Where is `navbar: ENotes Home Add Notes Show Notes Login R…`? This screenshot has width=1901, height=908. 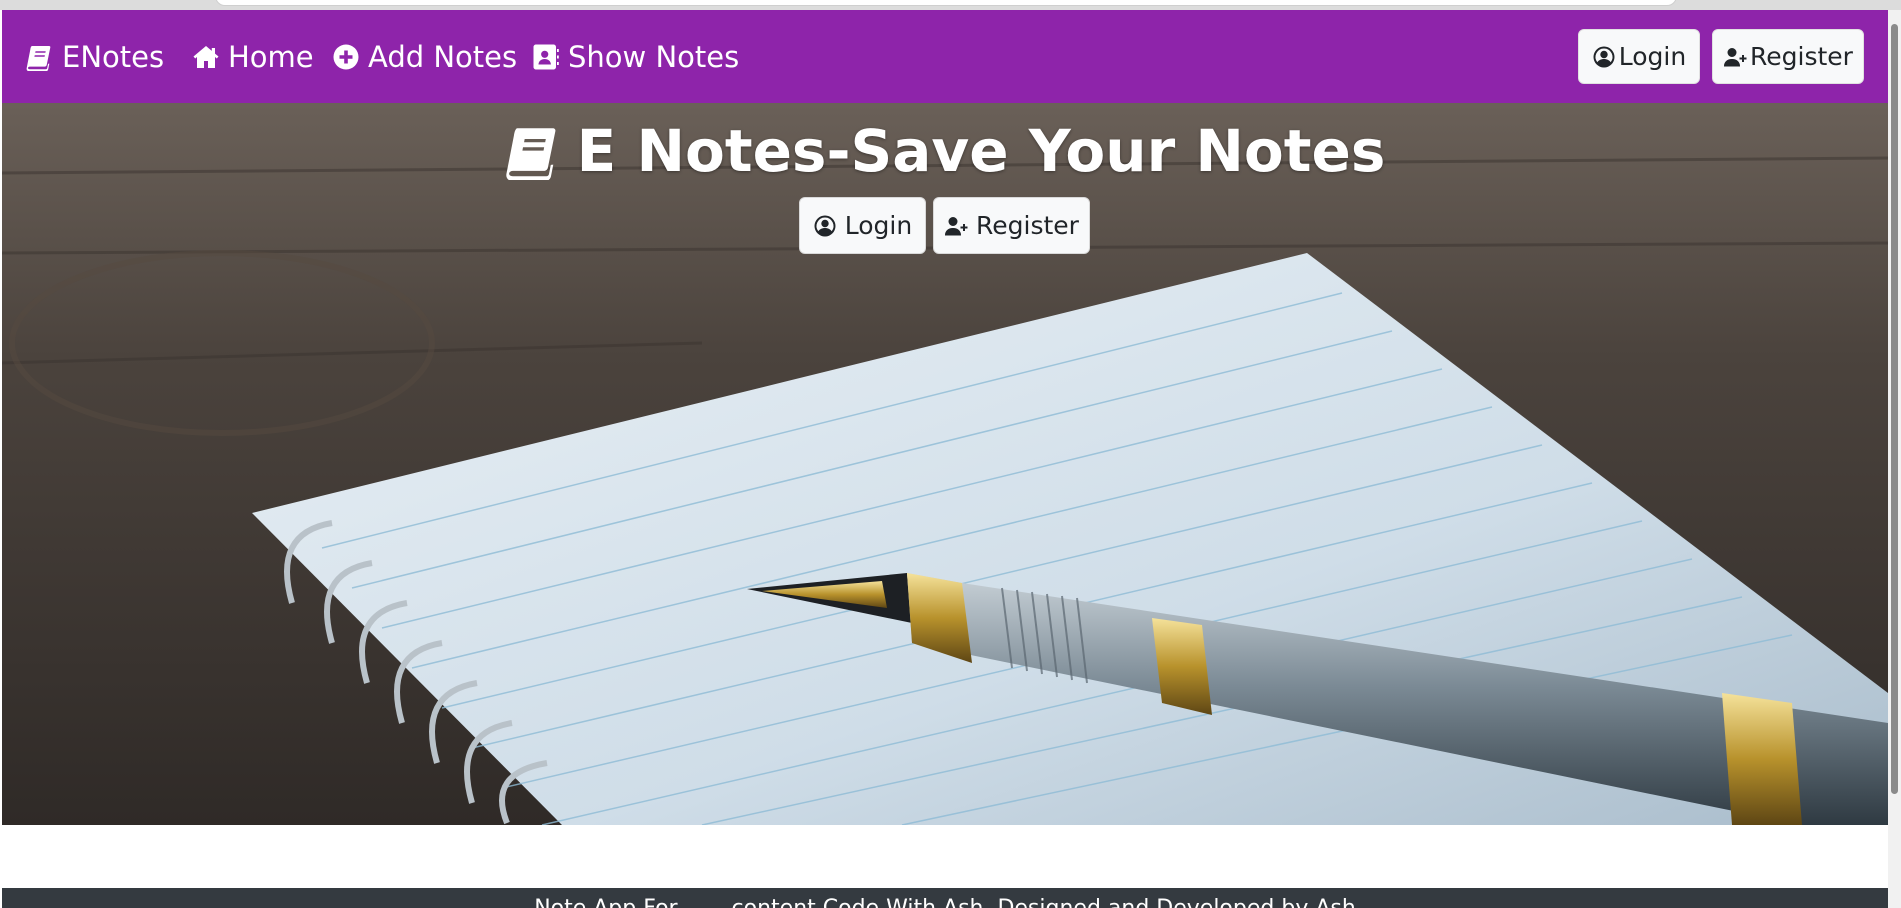
navbar: ENotes Home Add Notes Show Notes Login R… is located at coordinates (945, 56).